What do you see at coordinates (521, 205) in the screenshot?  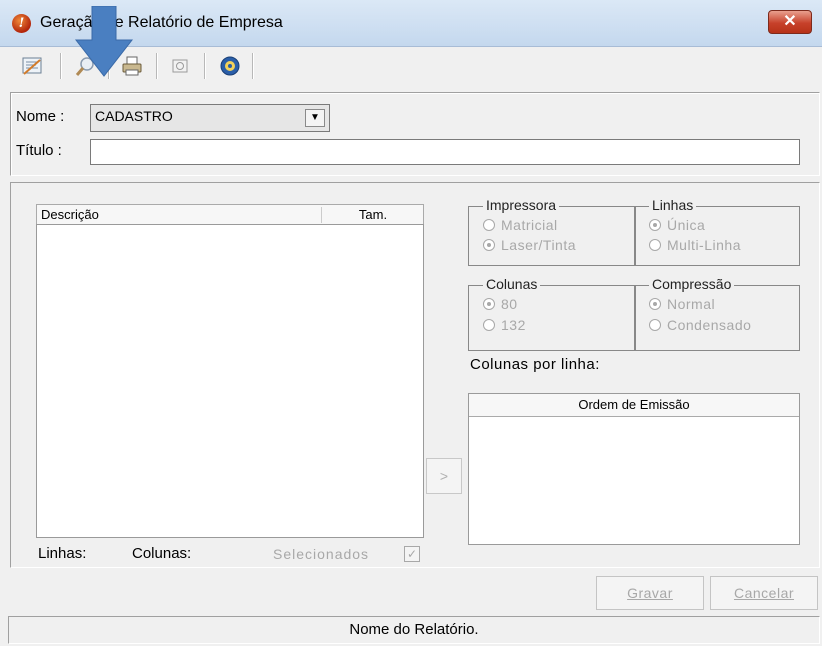 I see `impressora-title: Impressora` at bounding box center [521, 205].